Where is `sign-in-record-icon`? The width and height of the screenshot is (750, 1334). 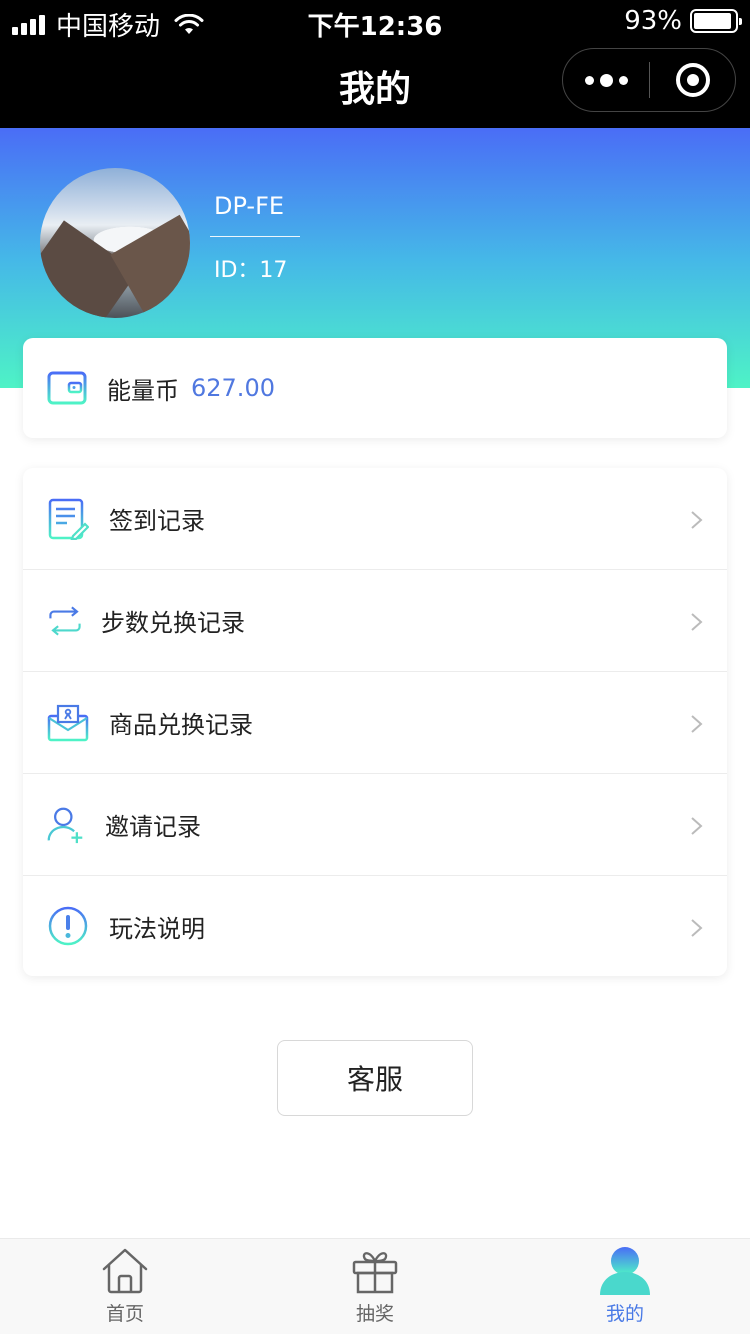
sign-in-record-icon is located at coordinates (68, 519).